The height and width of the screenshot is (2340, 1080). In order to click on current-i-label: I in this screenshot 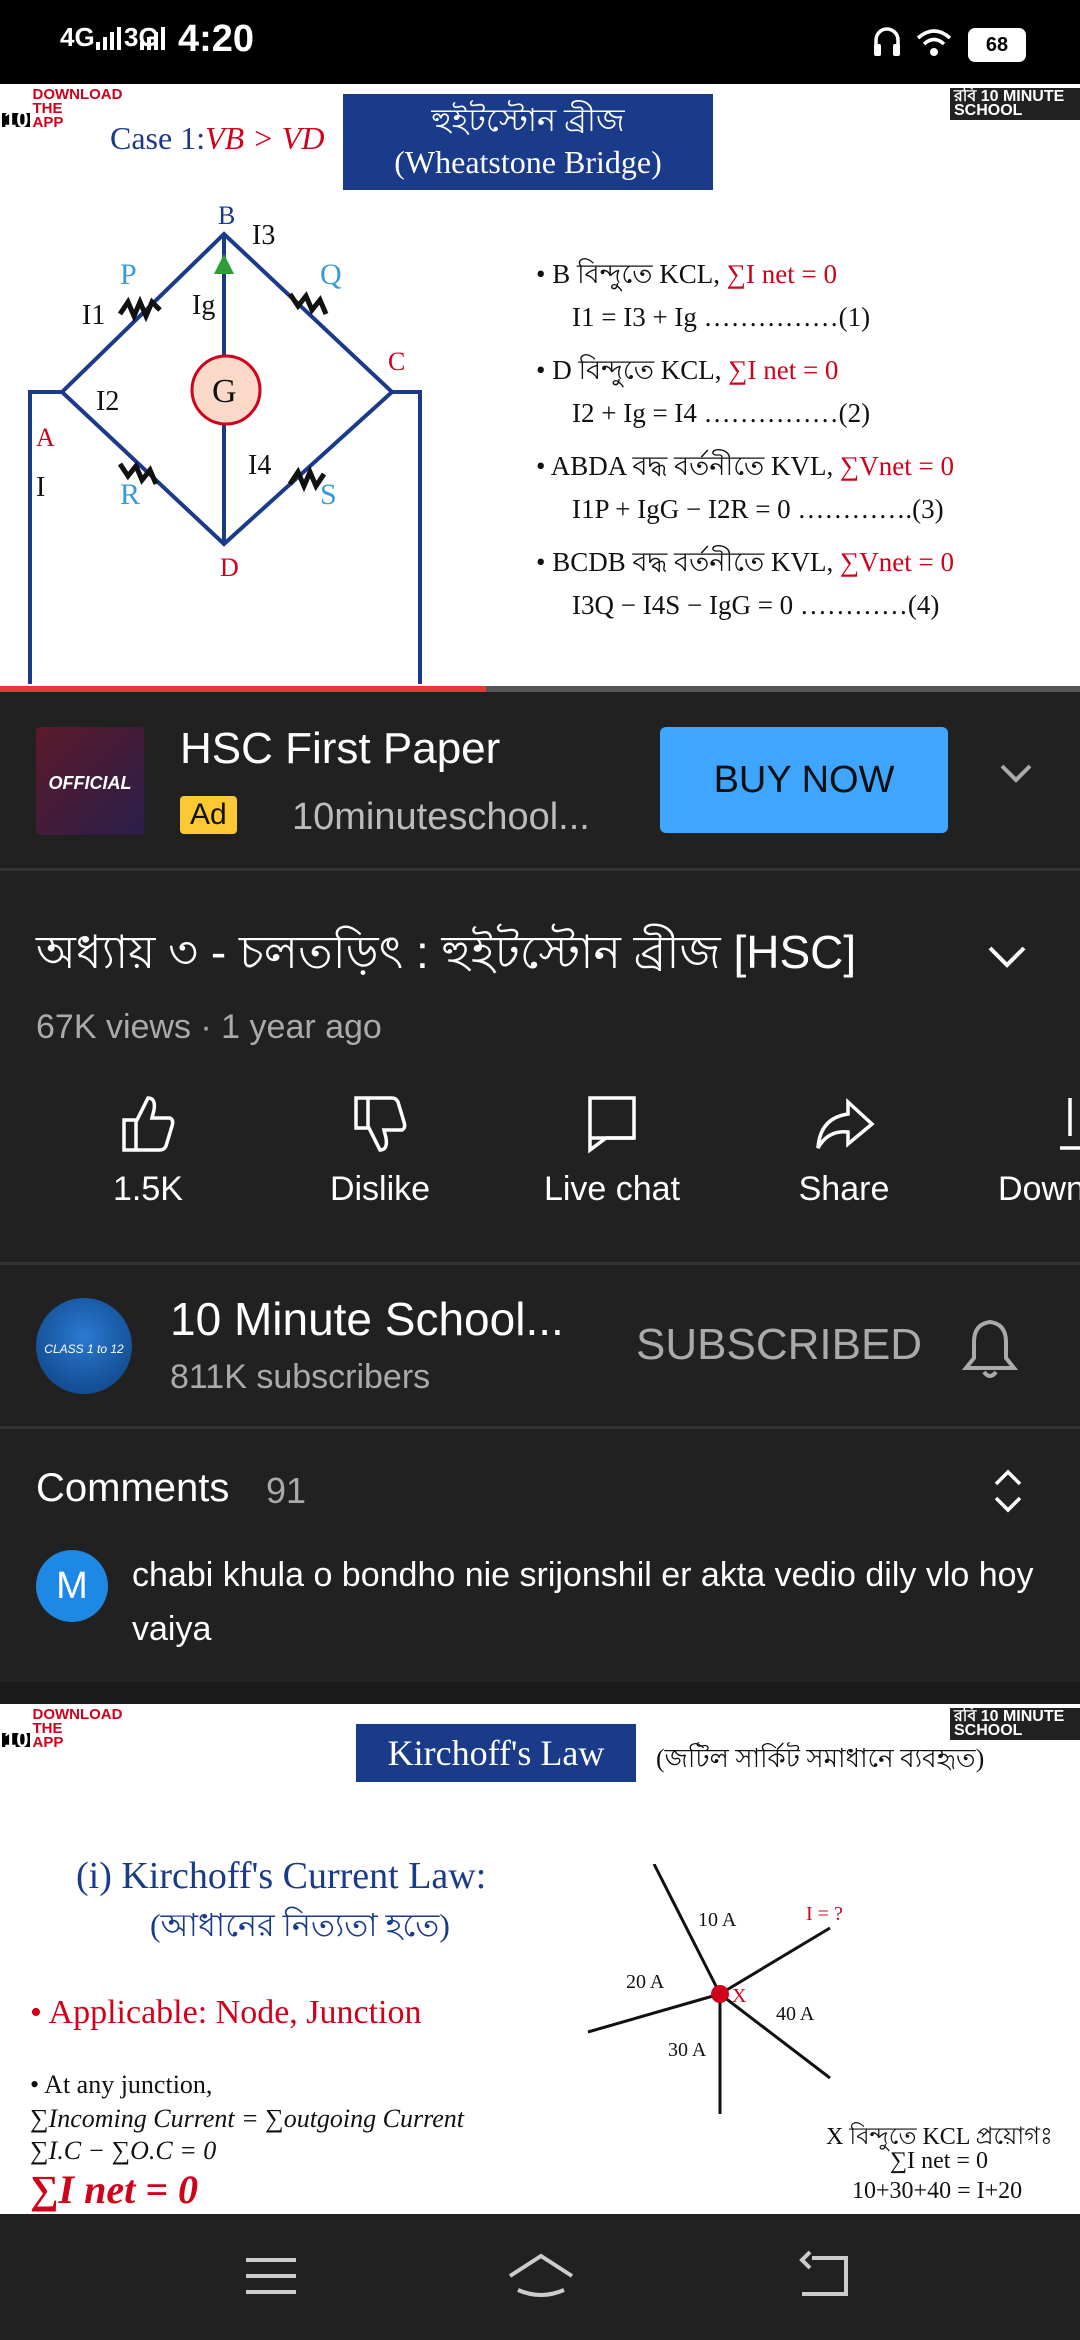, I will do `click(40, 487)`.